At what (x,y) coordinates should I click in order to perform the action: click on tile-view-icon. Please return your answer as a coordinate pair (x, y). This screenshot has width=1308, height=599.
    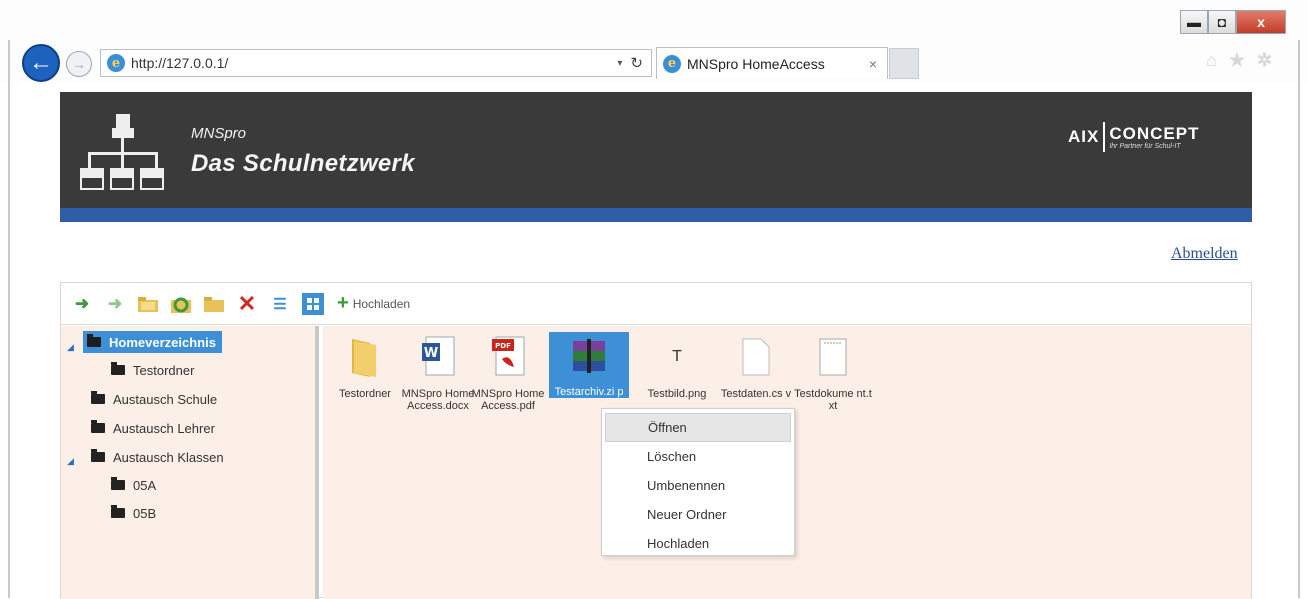
    Looking at the image, I should click on (313, 303).